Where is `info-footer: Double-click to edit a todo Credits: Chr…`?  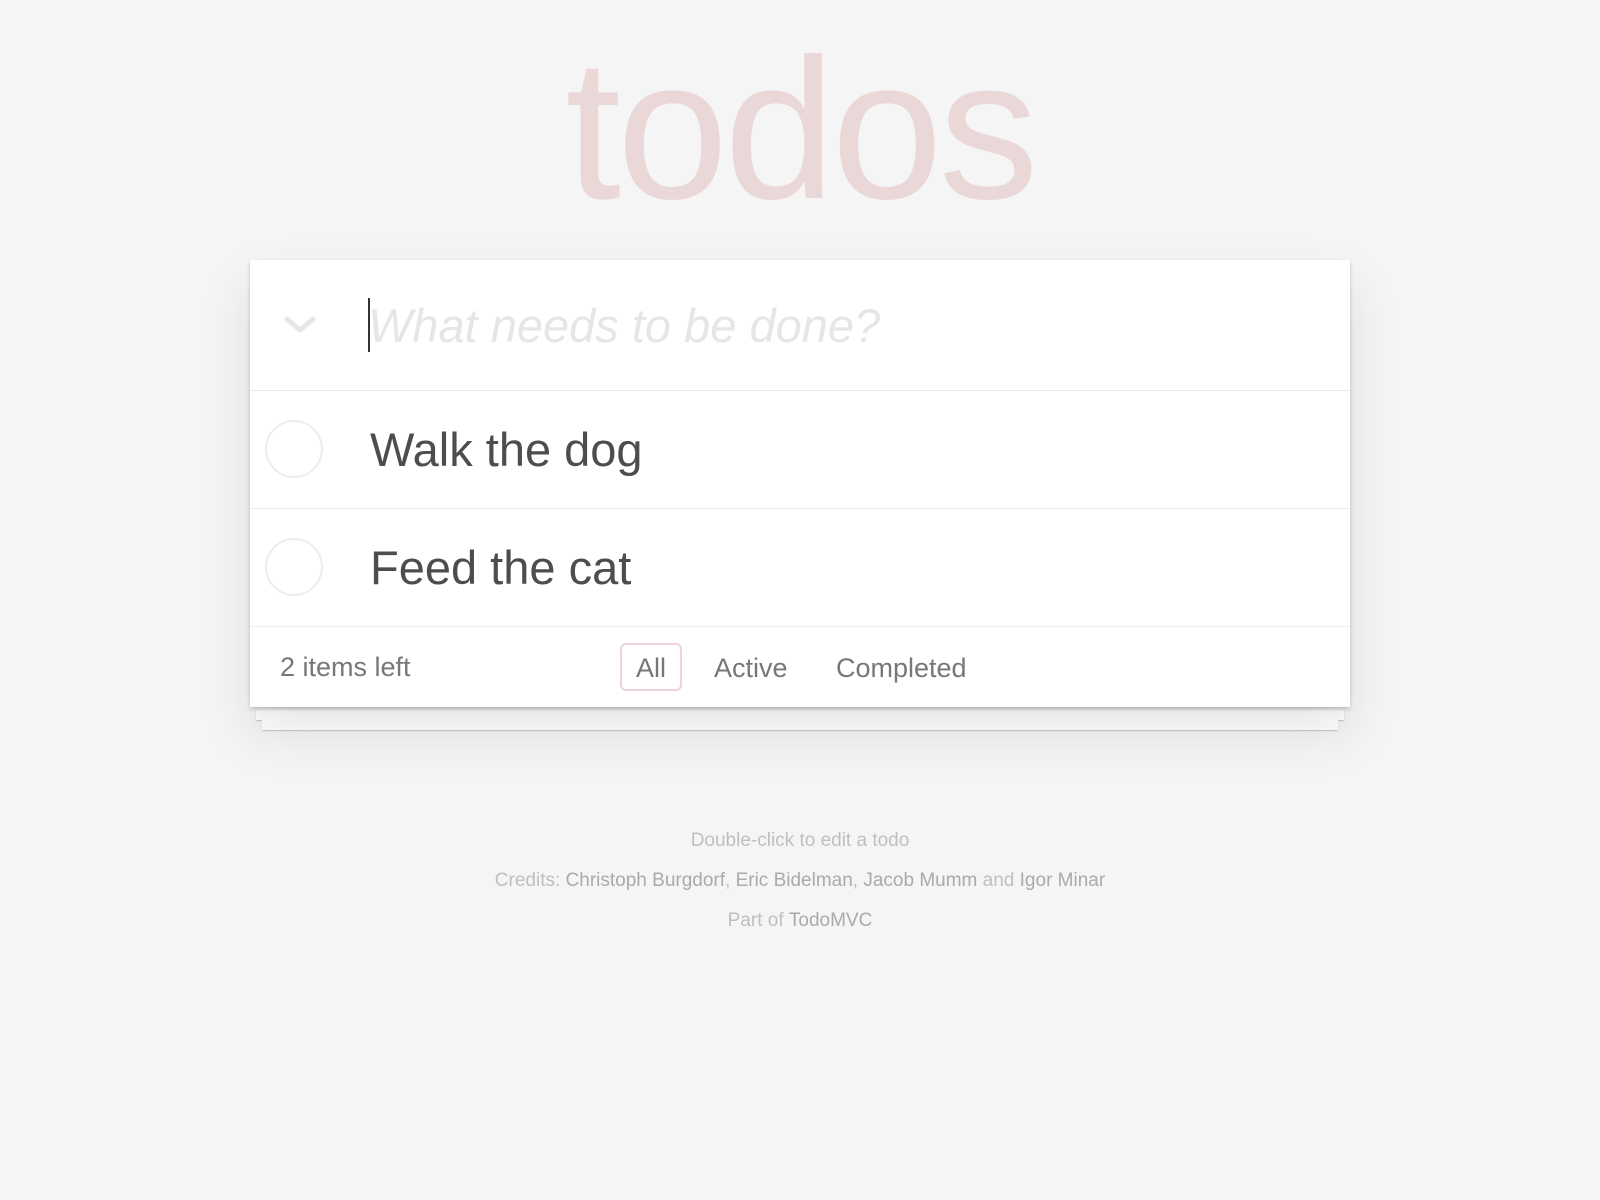 info-footer: Double-click to edit a todo Credits: Chr… is located at coordinates (800, 890).